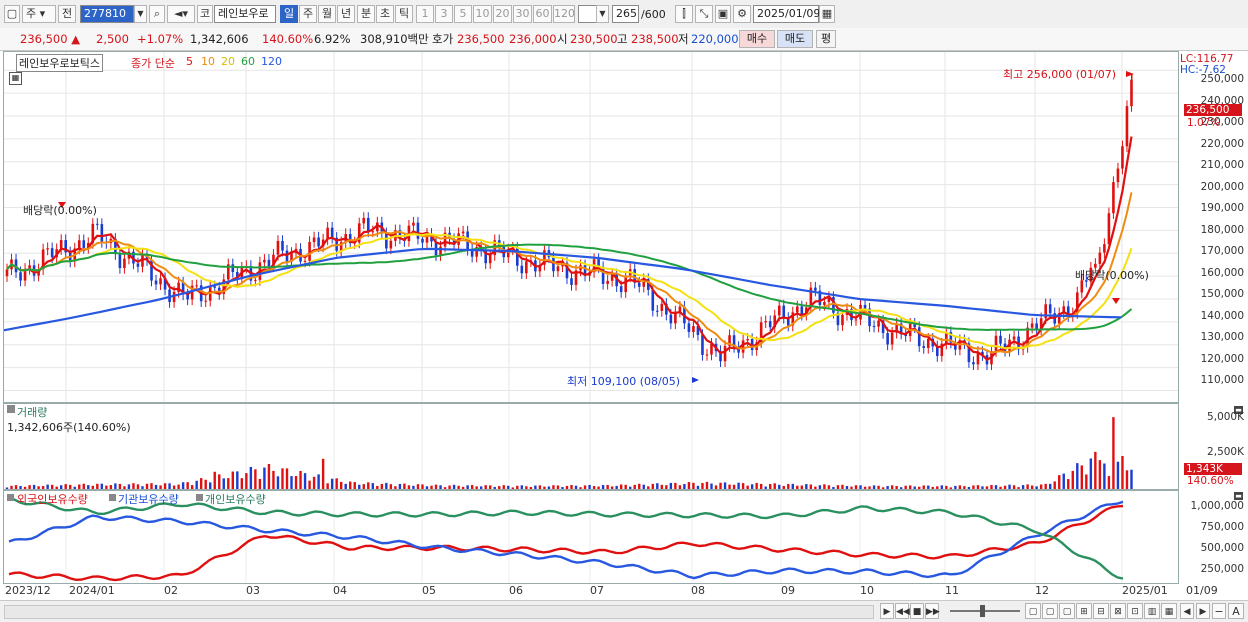 The width and height of the screenshot is (1248, 622). I want to click on period-second: 초, so click(385, 14).